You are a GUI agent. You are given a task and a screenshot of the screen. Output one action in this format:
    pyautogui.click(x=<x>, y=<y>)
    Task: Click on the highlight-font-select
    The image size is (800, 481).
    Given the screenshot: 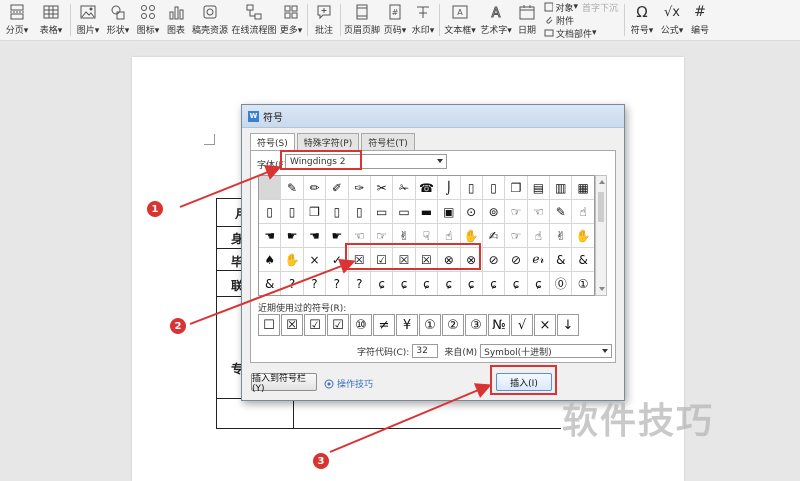 What is the action you would take?
    pyautogui.click(x=321, y=160)
    